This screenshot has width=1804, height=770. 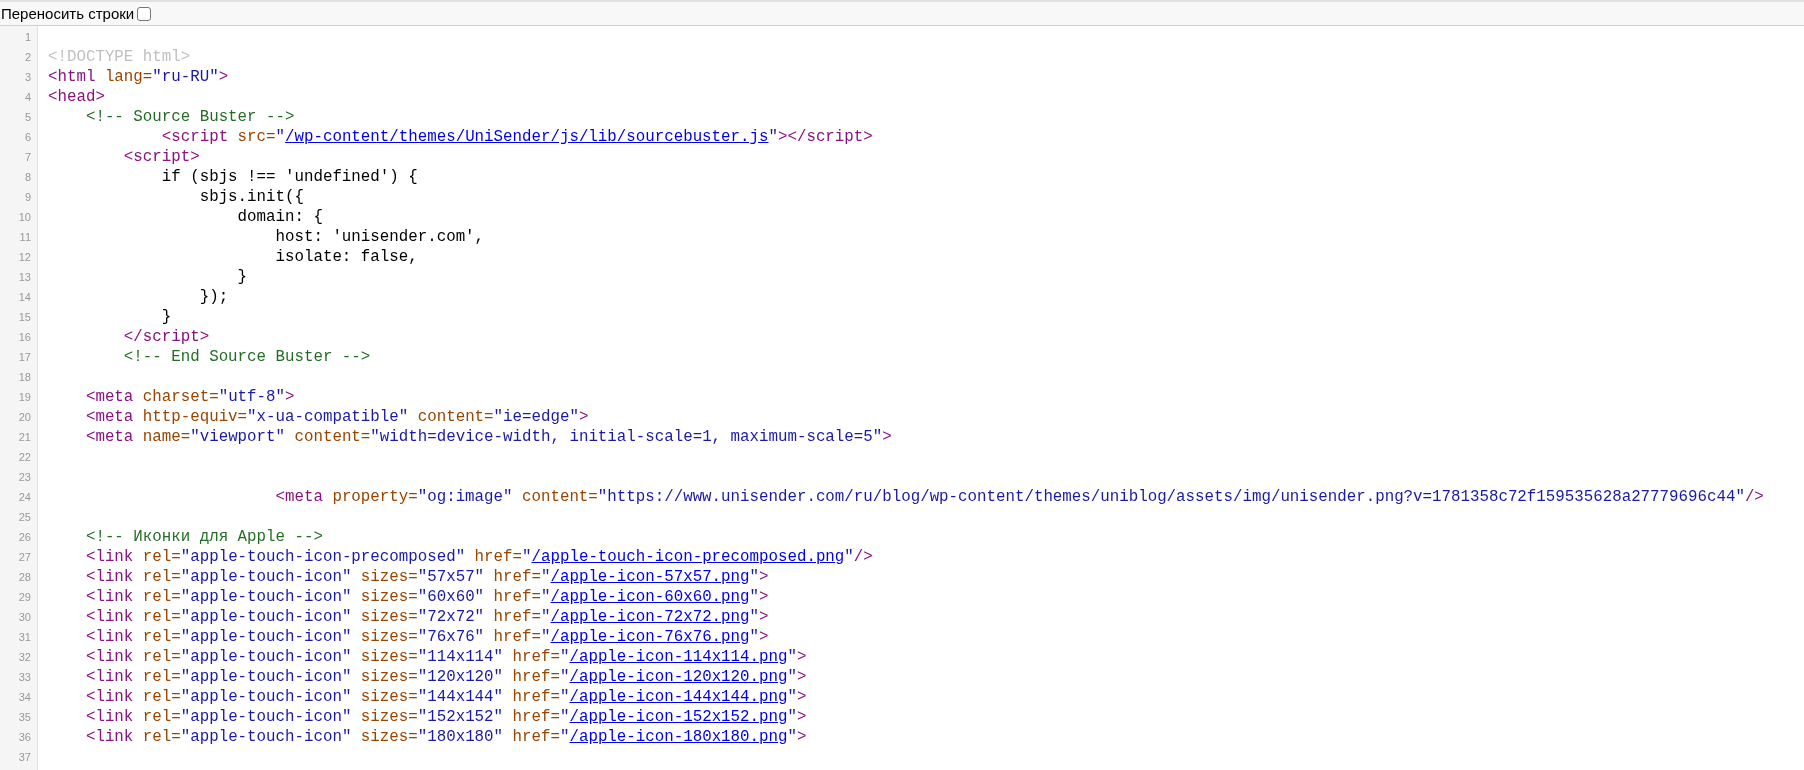 What do you see at coordinates (650, 597) in the screenshot?
I see `source-link: /apple-icon-60x60.png` at bounding box center [650, 597].